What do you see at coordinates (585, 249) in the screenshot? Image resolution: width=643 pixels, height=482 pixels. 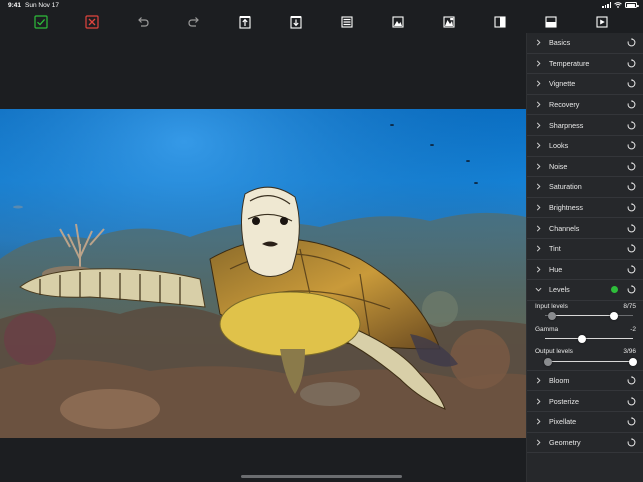 I see `adjustment-row-tint: Tint` at bounding box center [585, 249].